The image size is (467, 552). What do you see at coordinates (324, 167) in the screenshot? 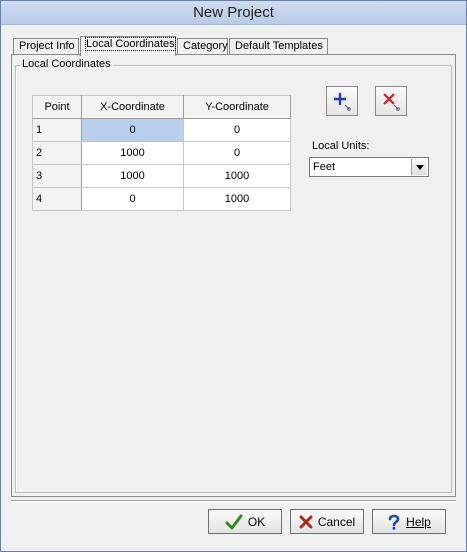
I see `local-units-value: Feet` at bounding box center [324, 167].